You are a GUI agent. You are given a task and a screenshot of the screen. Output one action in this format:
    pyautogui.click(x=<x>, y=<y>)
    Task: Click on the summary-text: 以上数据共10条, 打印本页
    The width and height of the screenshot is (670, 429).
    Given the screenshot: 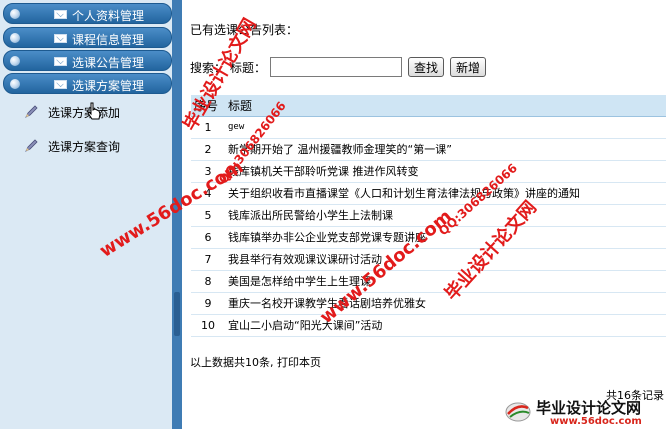 What is the action you would take?
    pyautogui.click(x=255, y=362)
    